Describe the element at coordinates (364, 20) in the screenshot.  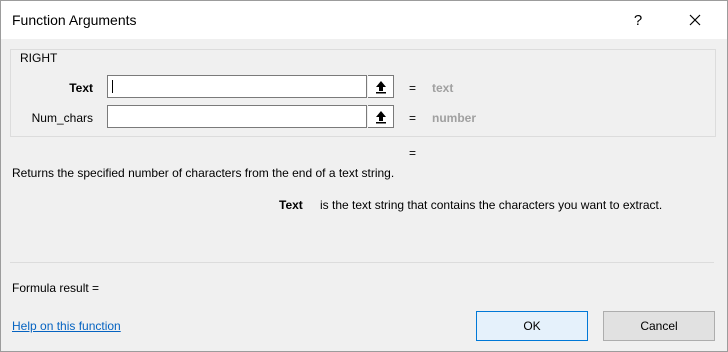
I see `title-bar: Function Arguments ?` at that location.